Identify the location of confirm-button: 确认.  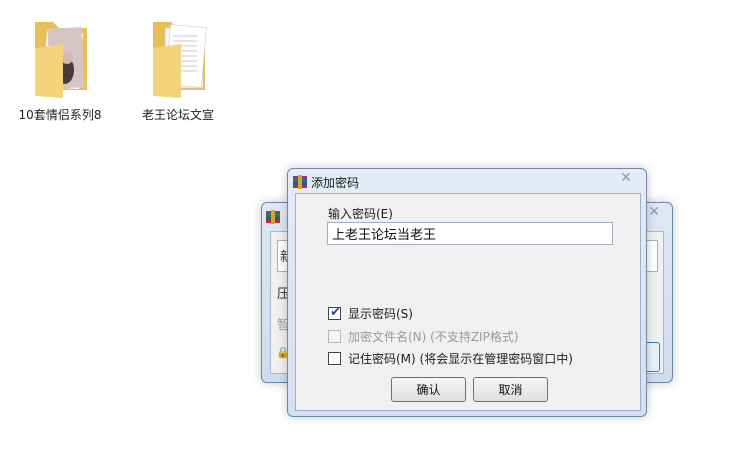
(428, 389).